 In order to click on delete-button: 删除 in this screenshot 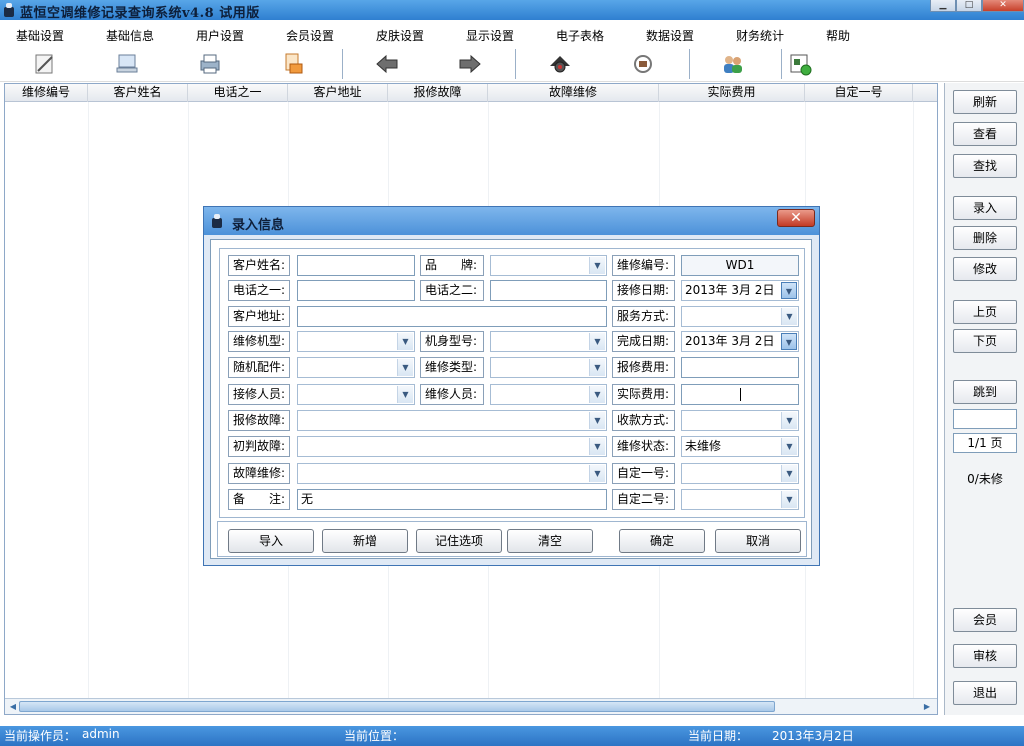, I will do `click(985, 238)`.